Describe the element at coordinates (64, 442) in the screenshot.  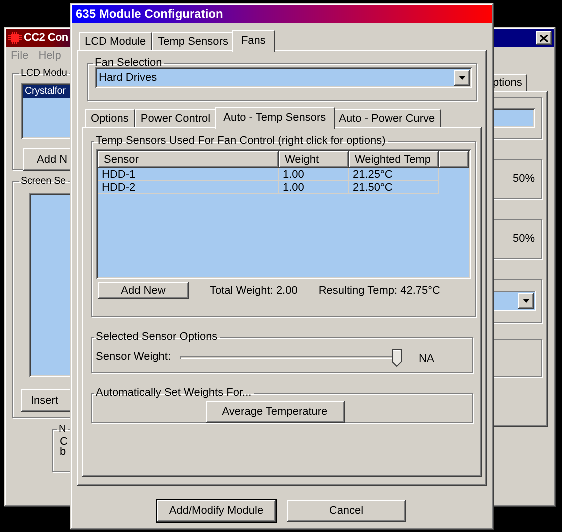
I see `note-text: C` at that location.